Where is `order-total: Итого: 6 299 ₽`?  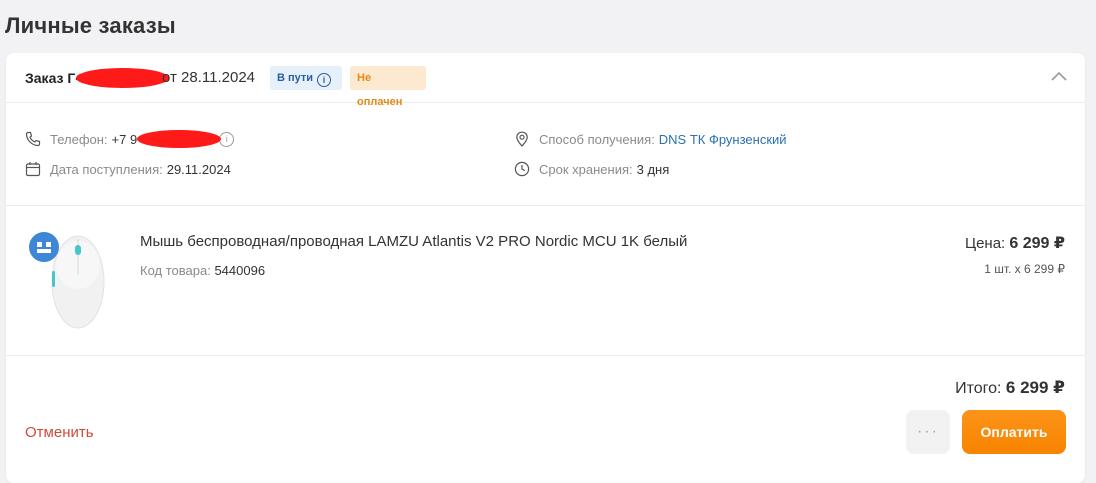
order-total: Итого: 6 299 ₽ is located at coordinates (1010, 388).